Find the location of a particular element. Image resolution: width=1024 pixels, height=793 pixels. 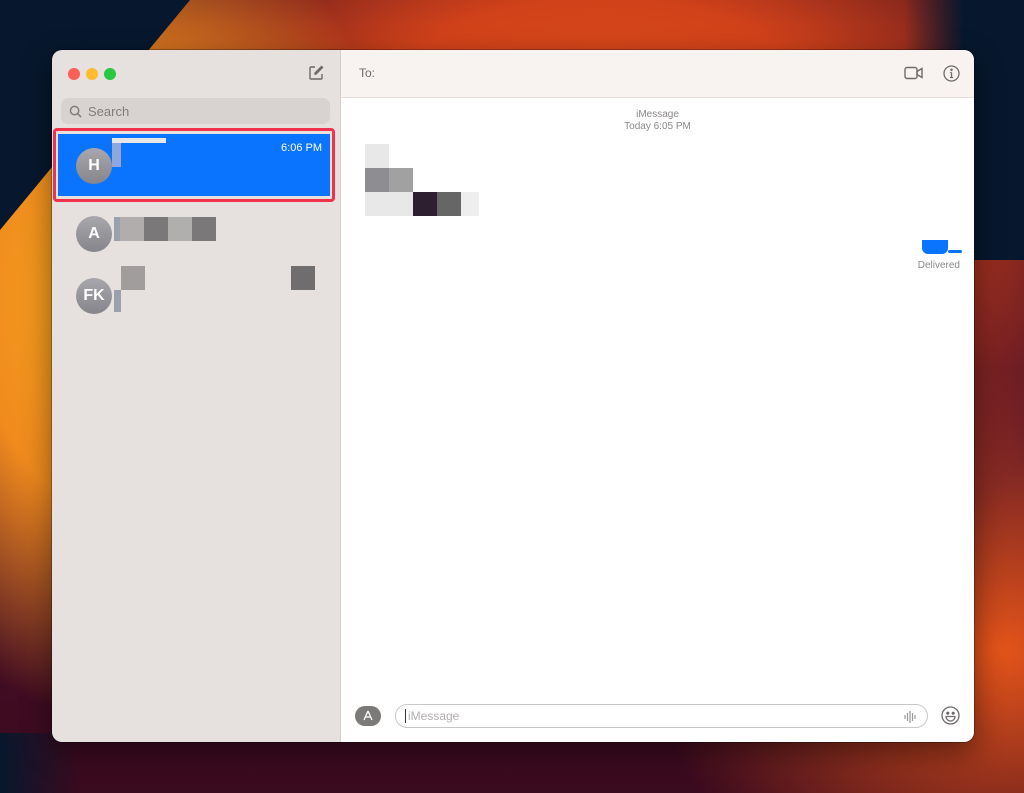

close-button is located at coordinates (74, 74).